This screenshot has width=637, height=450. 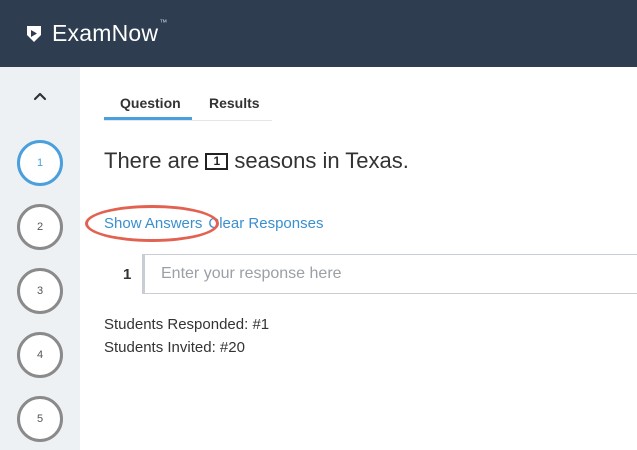 What do you see at coordinates (110, 32) in the screenshot?
I see `brand-name: ExamNow™` at bounding box center [110, 32].